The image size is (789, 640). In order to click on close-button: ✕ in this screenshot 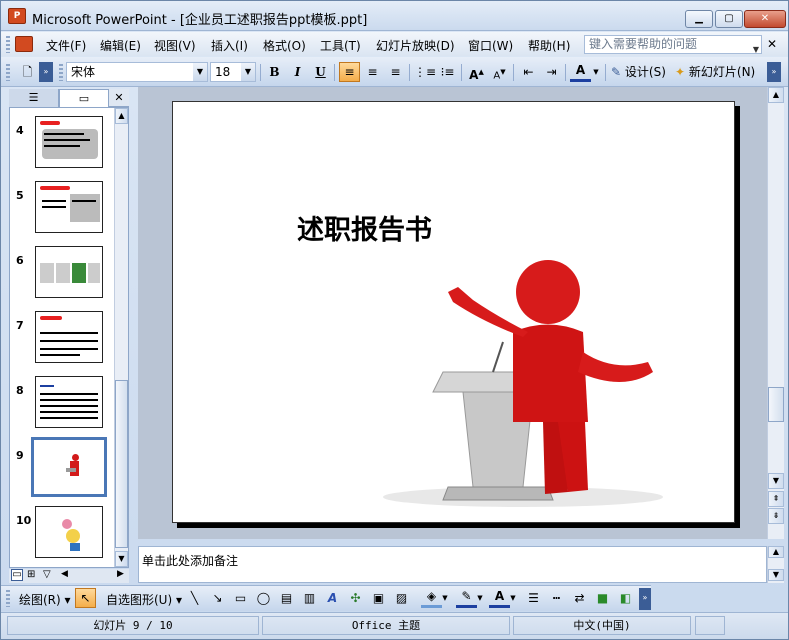, I will do `click(765, 19)`.